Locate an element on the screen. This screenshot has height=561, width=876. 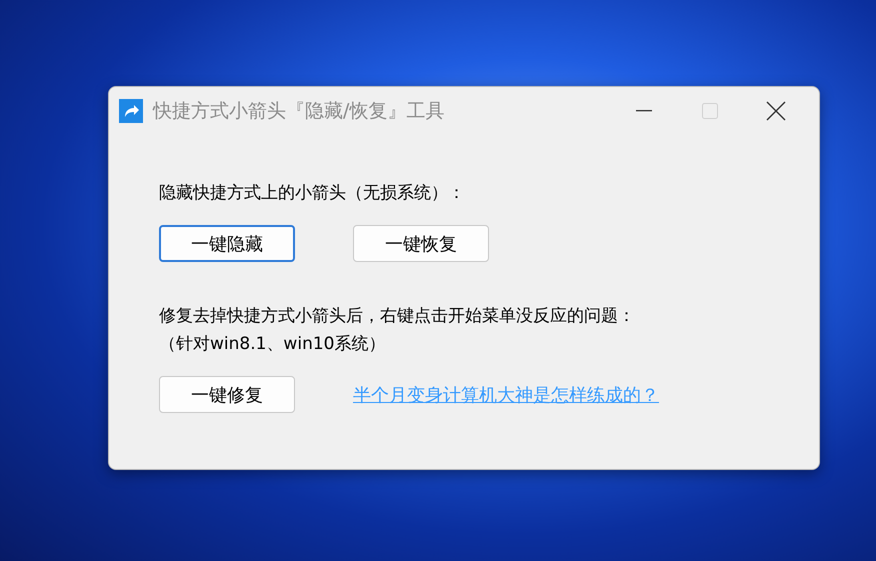
action-button: 一键恢复 is located at coordinates (421, 243).